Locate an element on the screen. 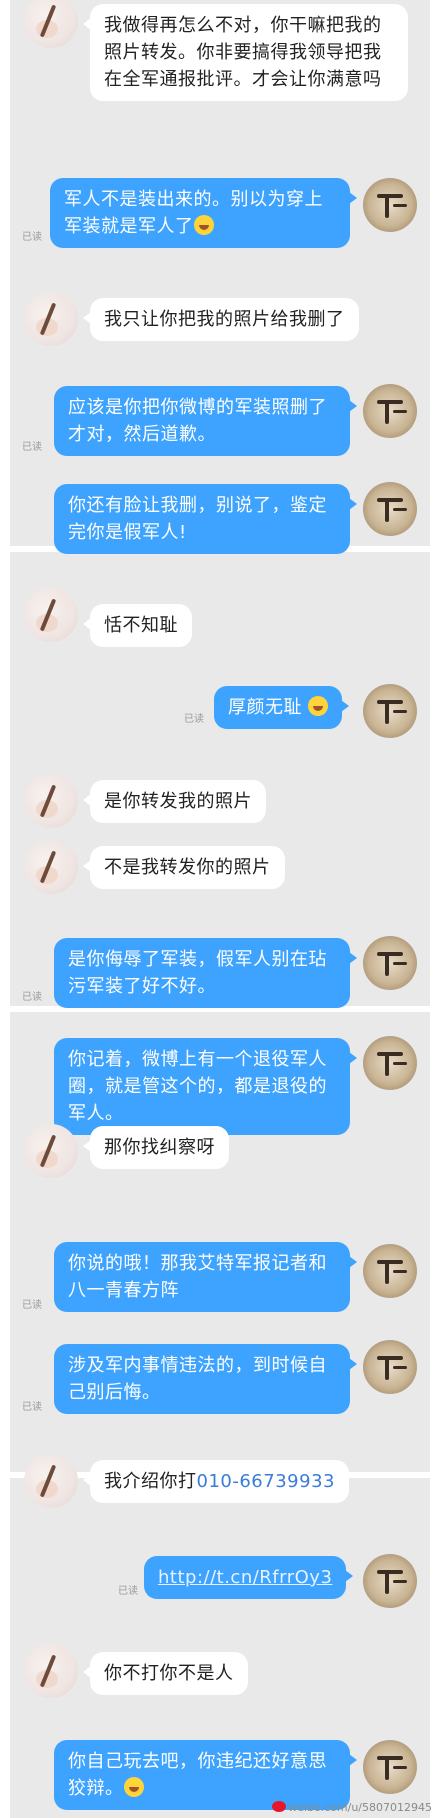  message-bubble-outgoing: 军人不是装出来的。别以为穿上军装就是军人了 is located at coordinates (203, 213).